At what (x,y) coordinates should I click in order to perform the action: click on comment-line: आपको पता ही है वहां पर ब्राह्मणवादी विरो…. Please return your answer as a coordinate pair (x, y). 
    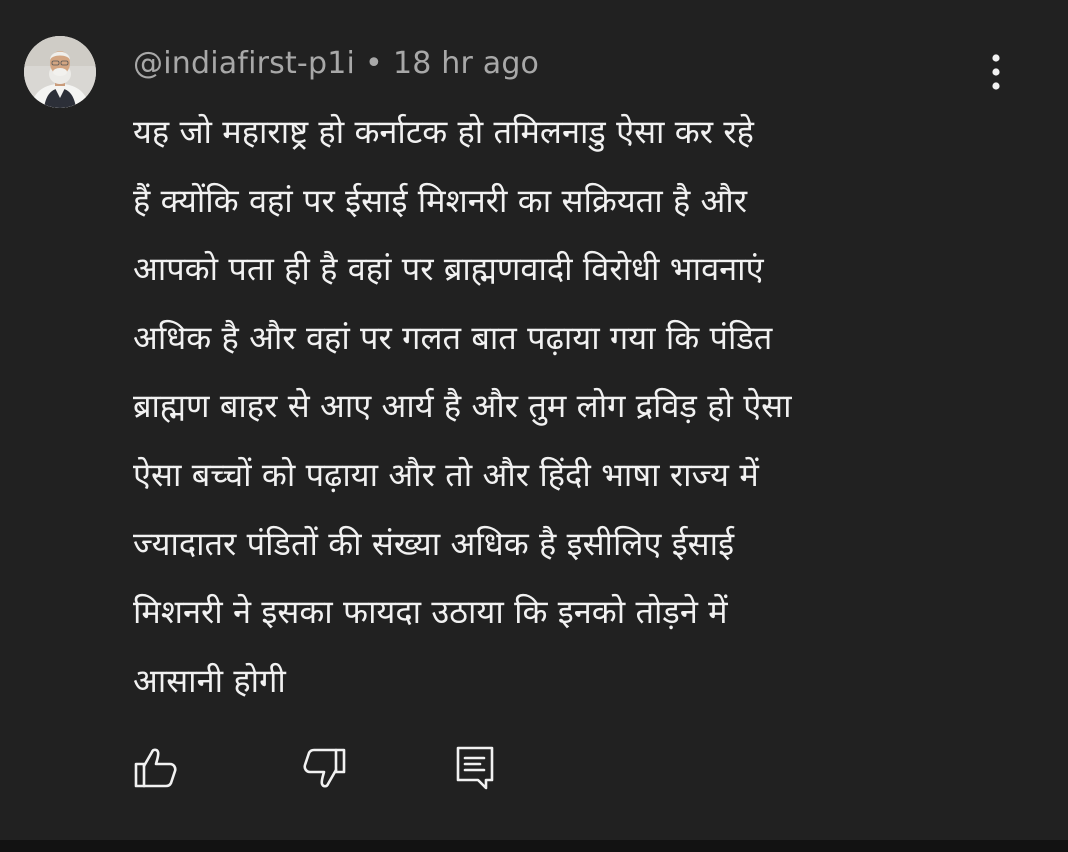
    Looking at the image, I should click on (448, 269).